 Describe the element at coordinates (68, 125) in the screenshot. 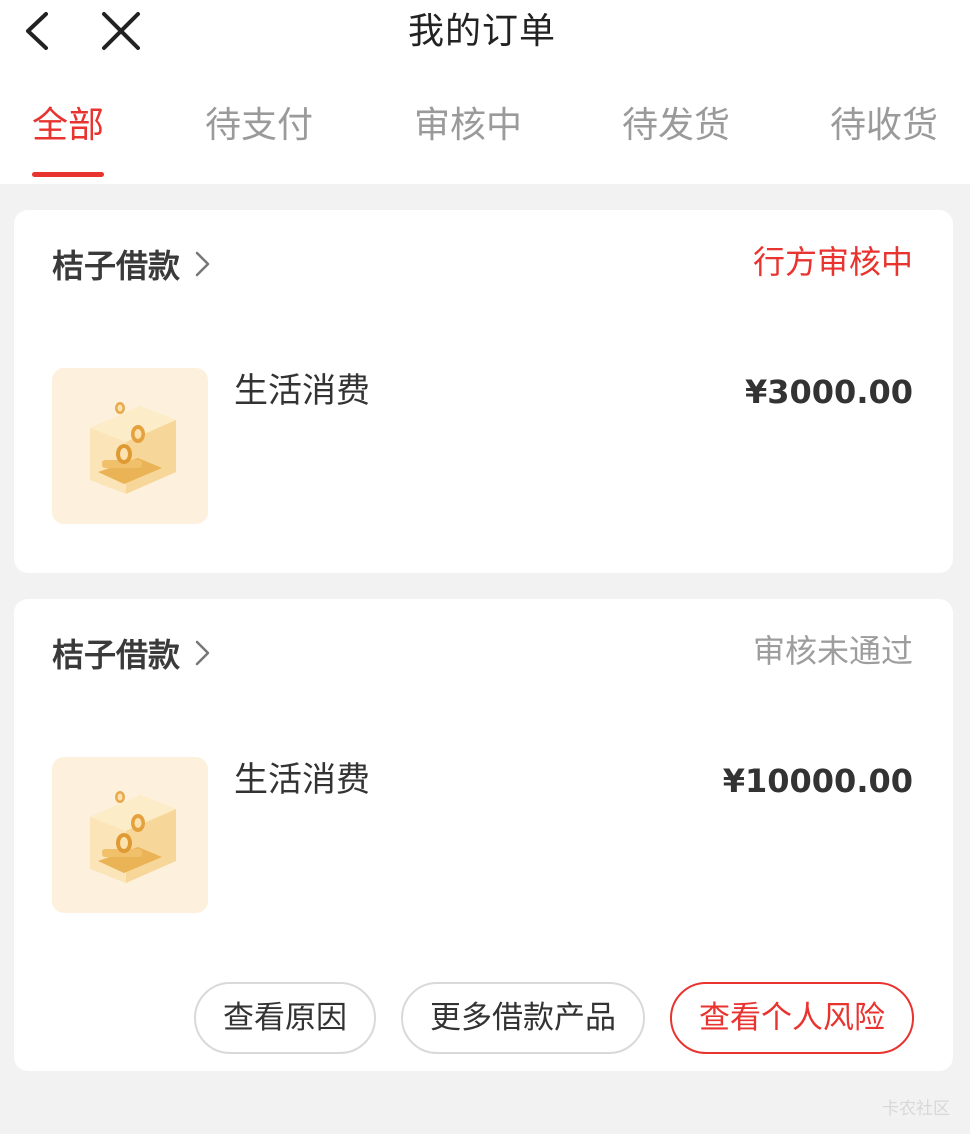

I see `tab-label: 全部` at that location.